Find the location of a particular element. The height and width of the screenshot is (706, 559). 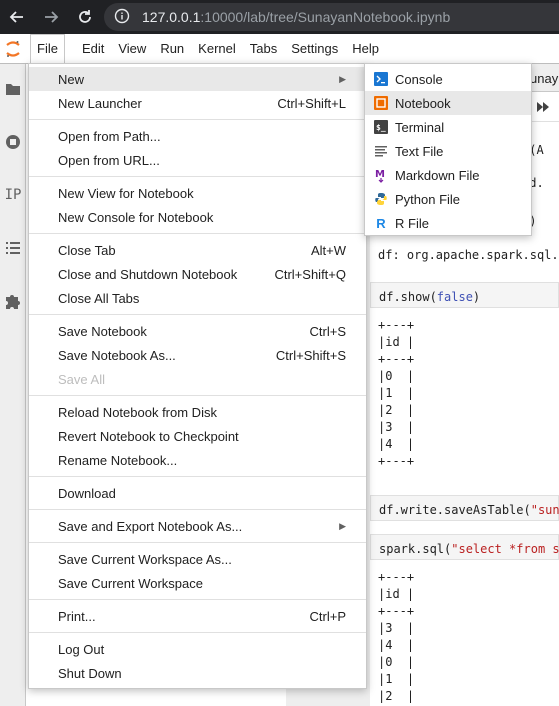

submenu-label: Python File is located at coordinates (428, 199).